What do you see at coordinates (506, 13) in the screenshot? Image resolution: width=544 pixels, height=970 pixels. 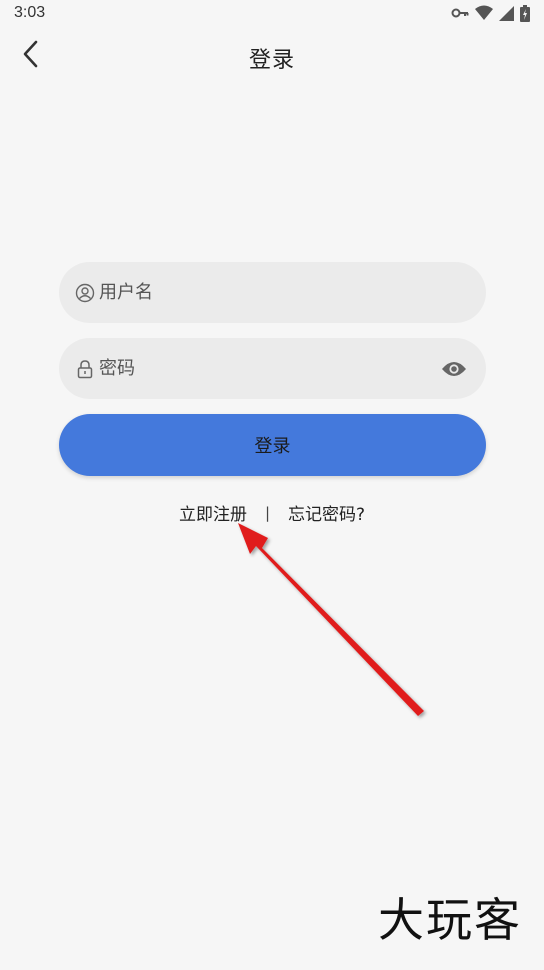 I see `signal-icon` at bounding box center [506, 13].